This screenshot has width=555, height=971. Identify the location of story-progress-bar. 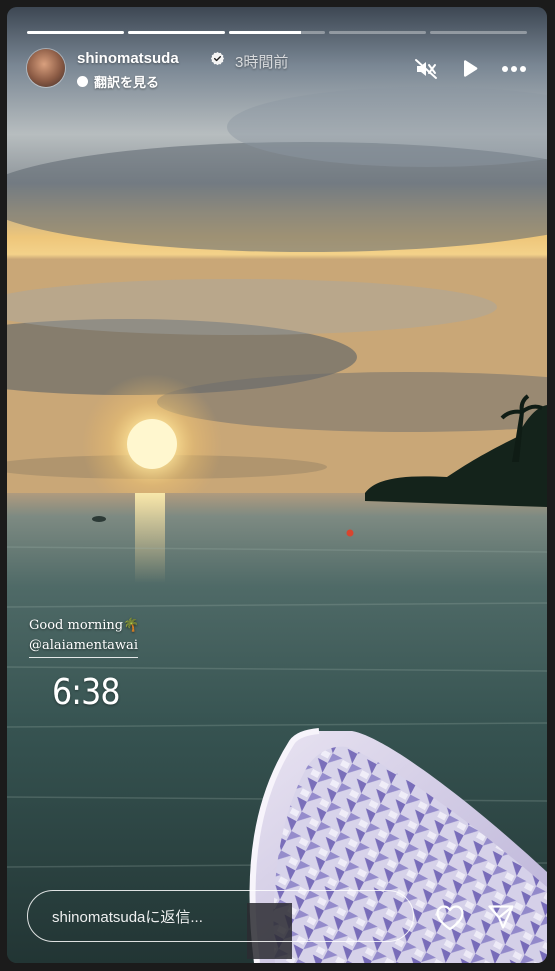
(277, 32).